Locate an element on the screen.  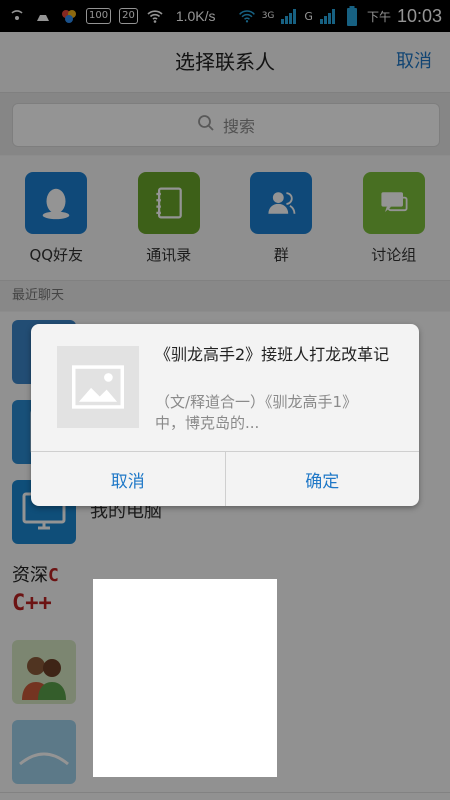
blank-panel is located at coordinates (185, 678).